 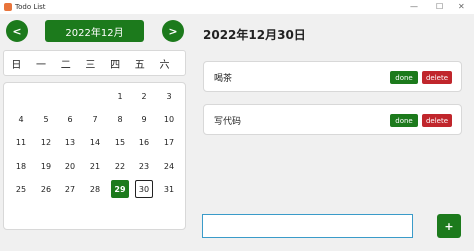 What do you see at coordinates (21, 166) in the screenshot?
I see `calendar-day: 18` at bounding box center [21, 166].